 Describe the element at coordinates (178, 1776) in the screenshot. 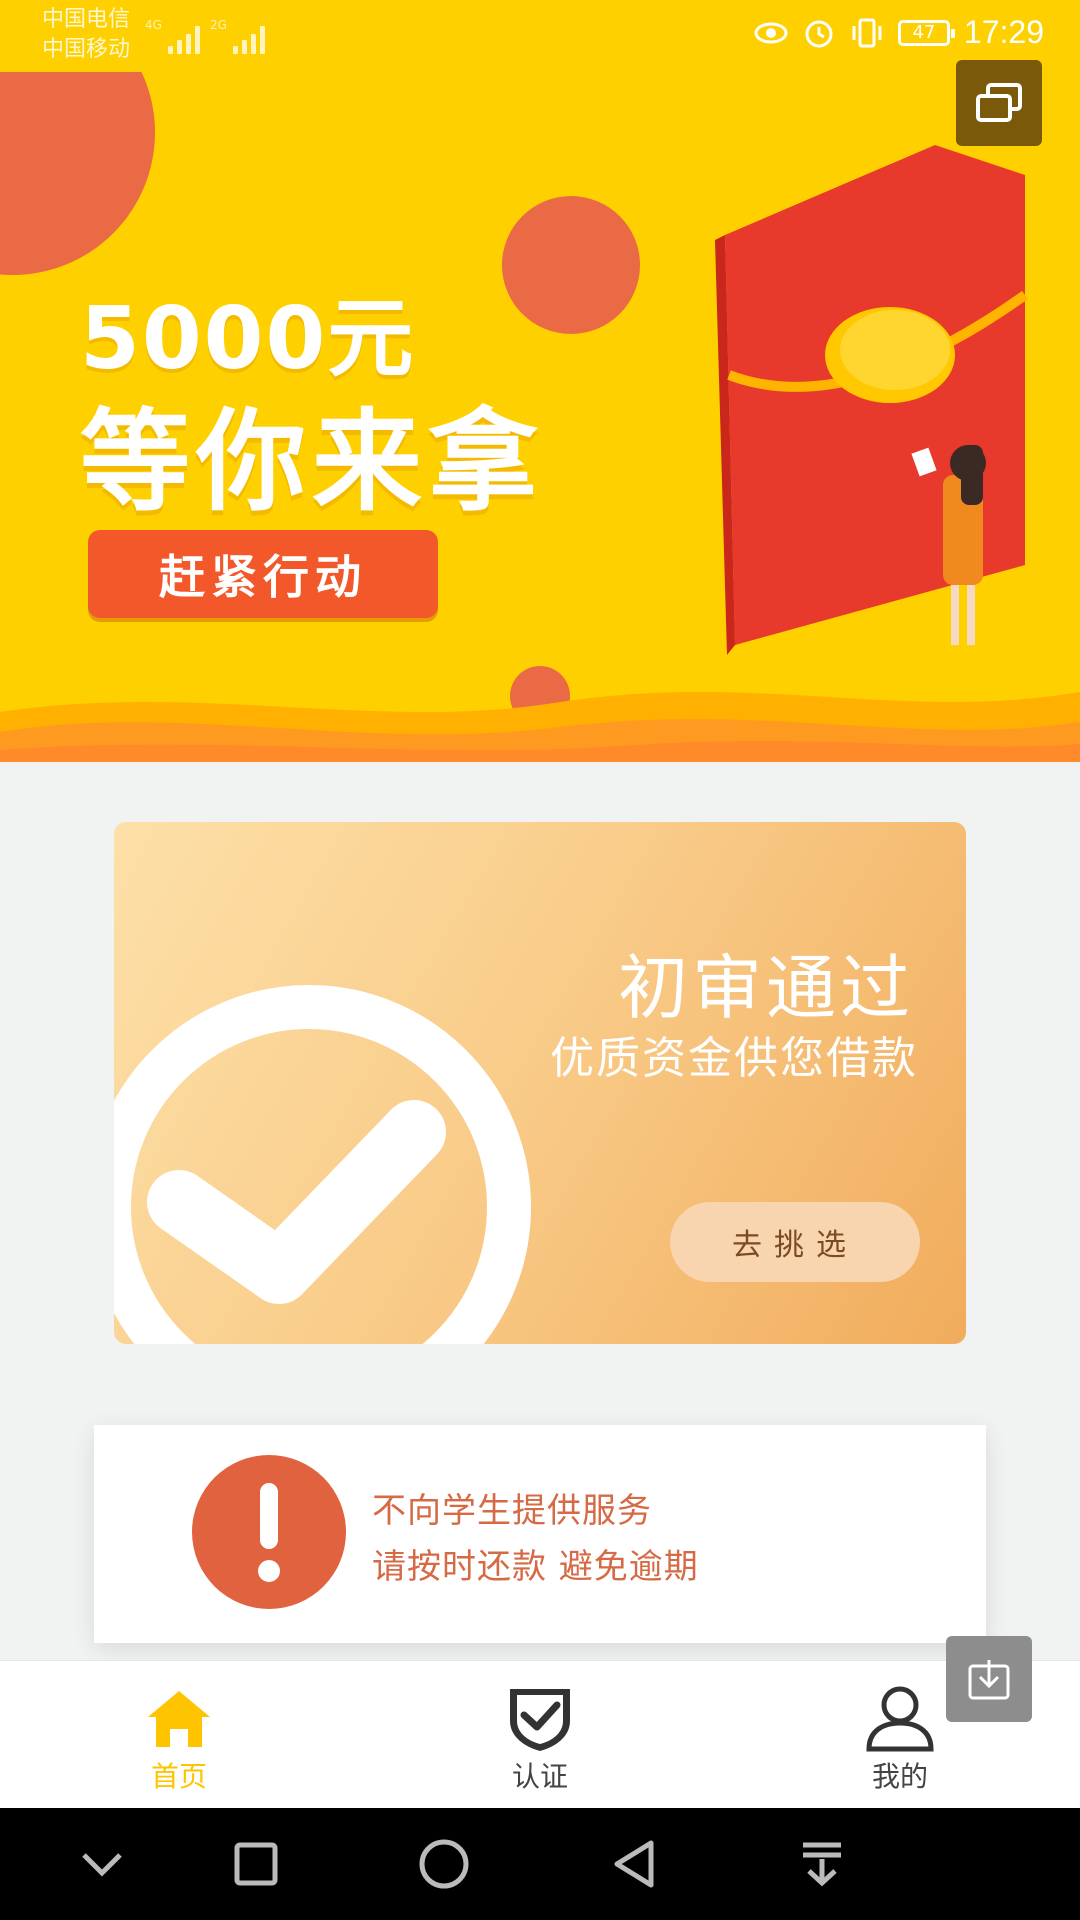

I see `tab-home-label: 首页` at that location.